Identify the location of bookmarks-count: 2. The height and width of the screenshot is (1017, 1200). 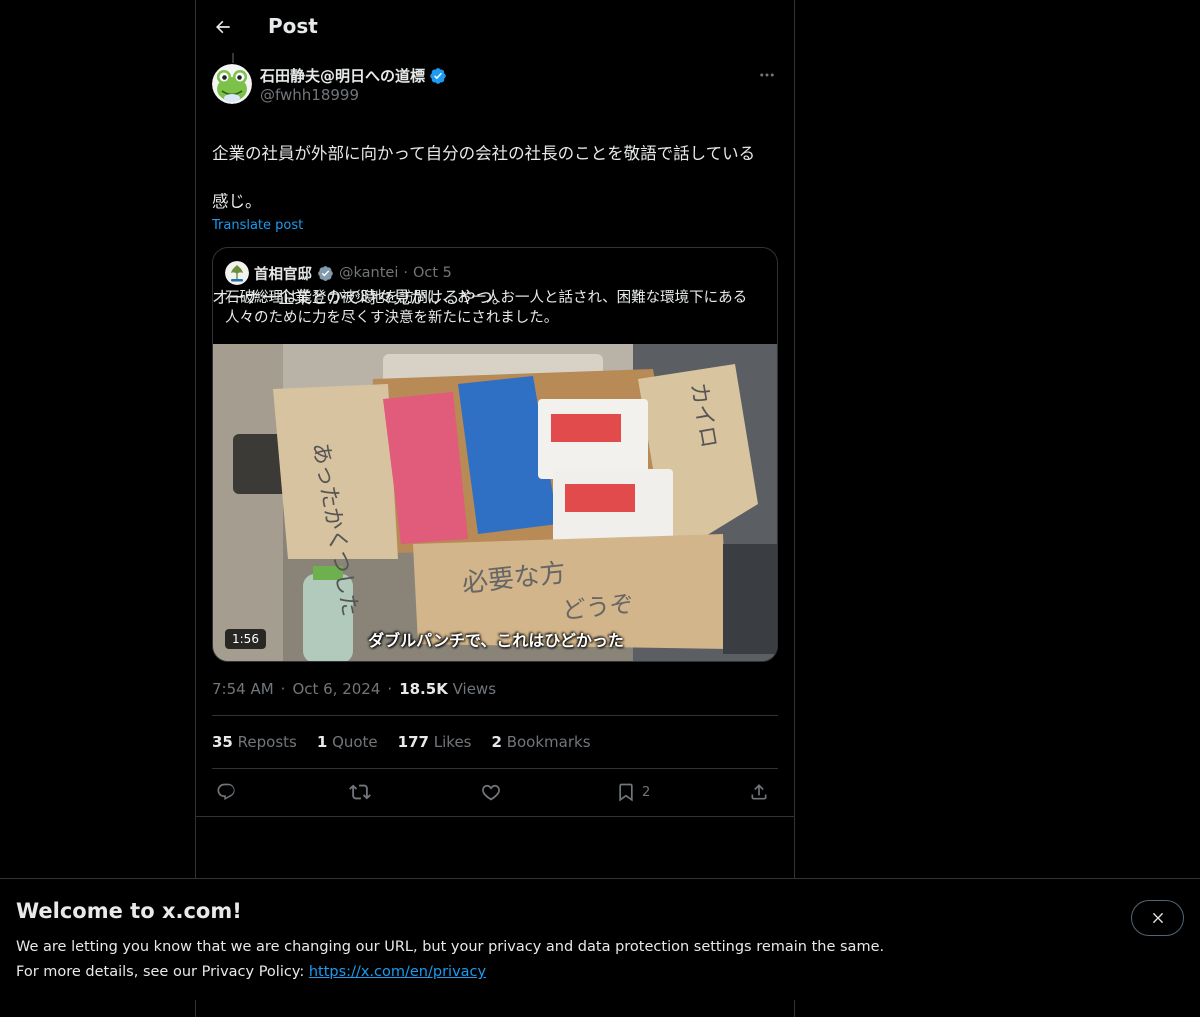
(496, 742).